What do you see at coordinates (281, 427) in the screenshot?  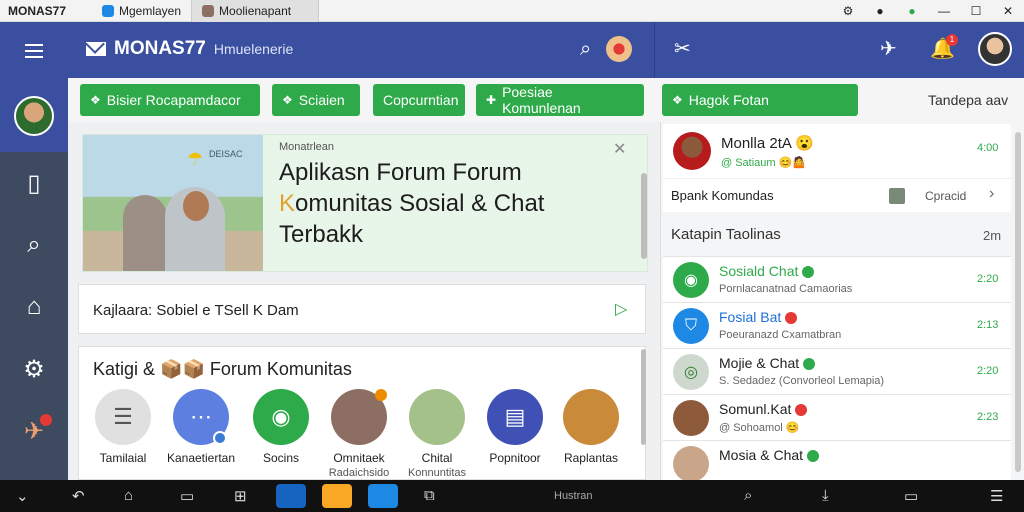 I see `category-item: ◉ Socins` at bounding box center [281, 427].